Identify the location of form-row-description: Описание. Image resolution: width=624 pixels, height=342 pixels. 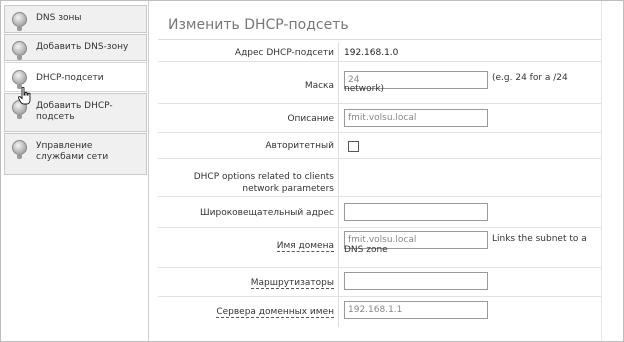
(379, 118).